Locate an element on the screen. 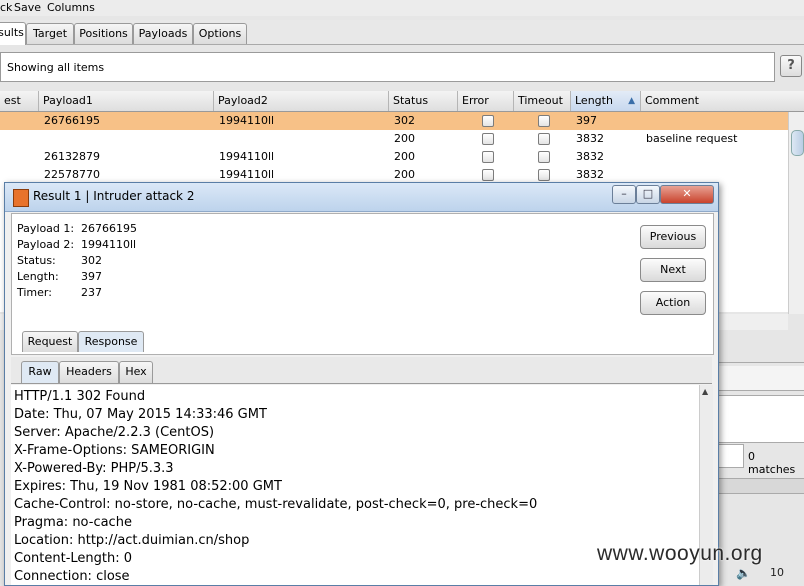 This screenshot has height=586, width=804. response-line: Server: Apache/2.2.3 (CentOS) is located at coordinates (114, 432).